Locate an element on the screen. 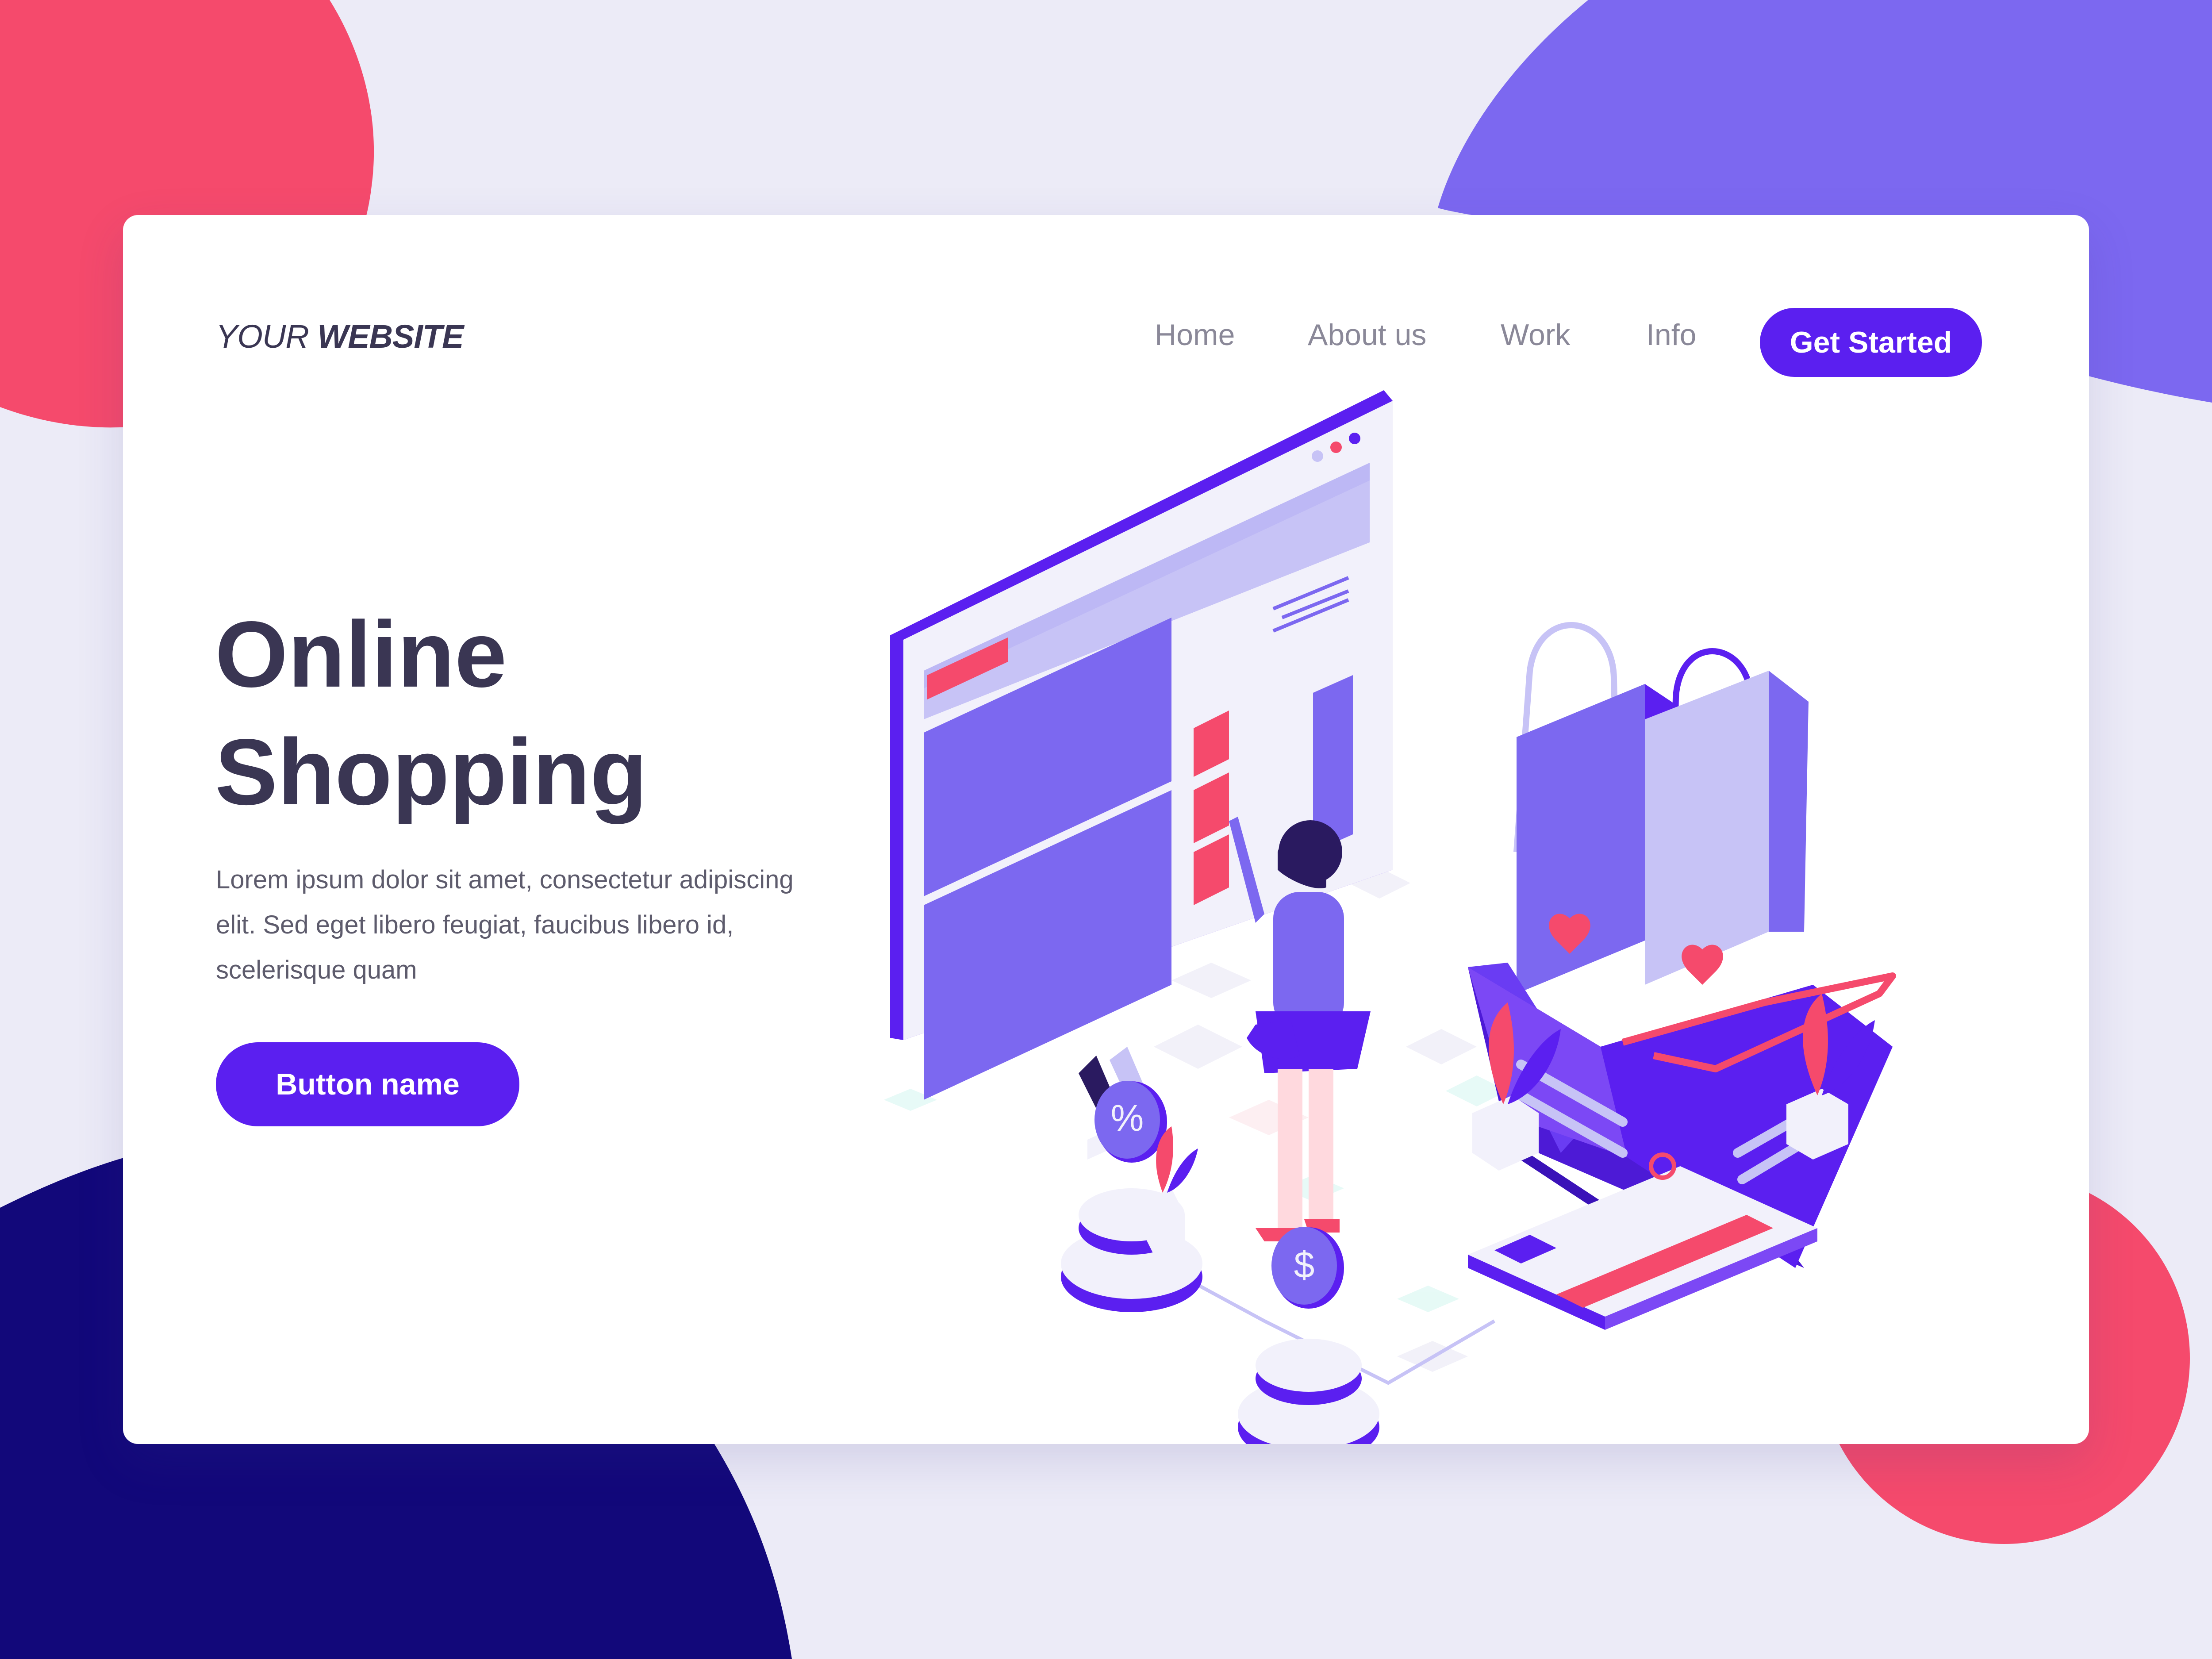 This screenshot has height=1659, width=2212. dollar-coin-platform: $ is located at coordinates (1308, 1336).